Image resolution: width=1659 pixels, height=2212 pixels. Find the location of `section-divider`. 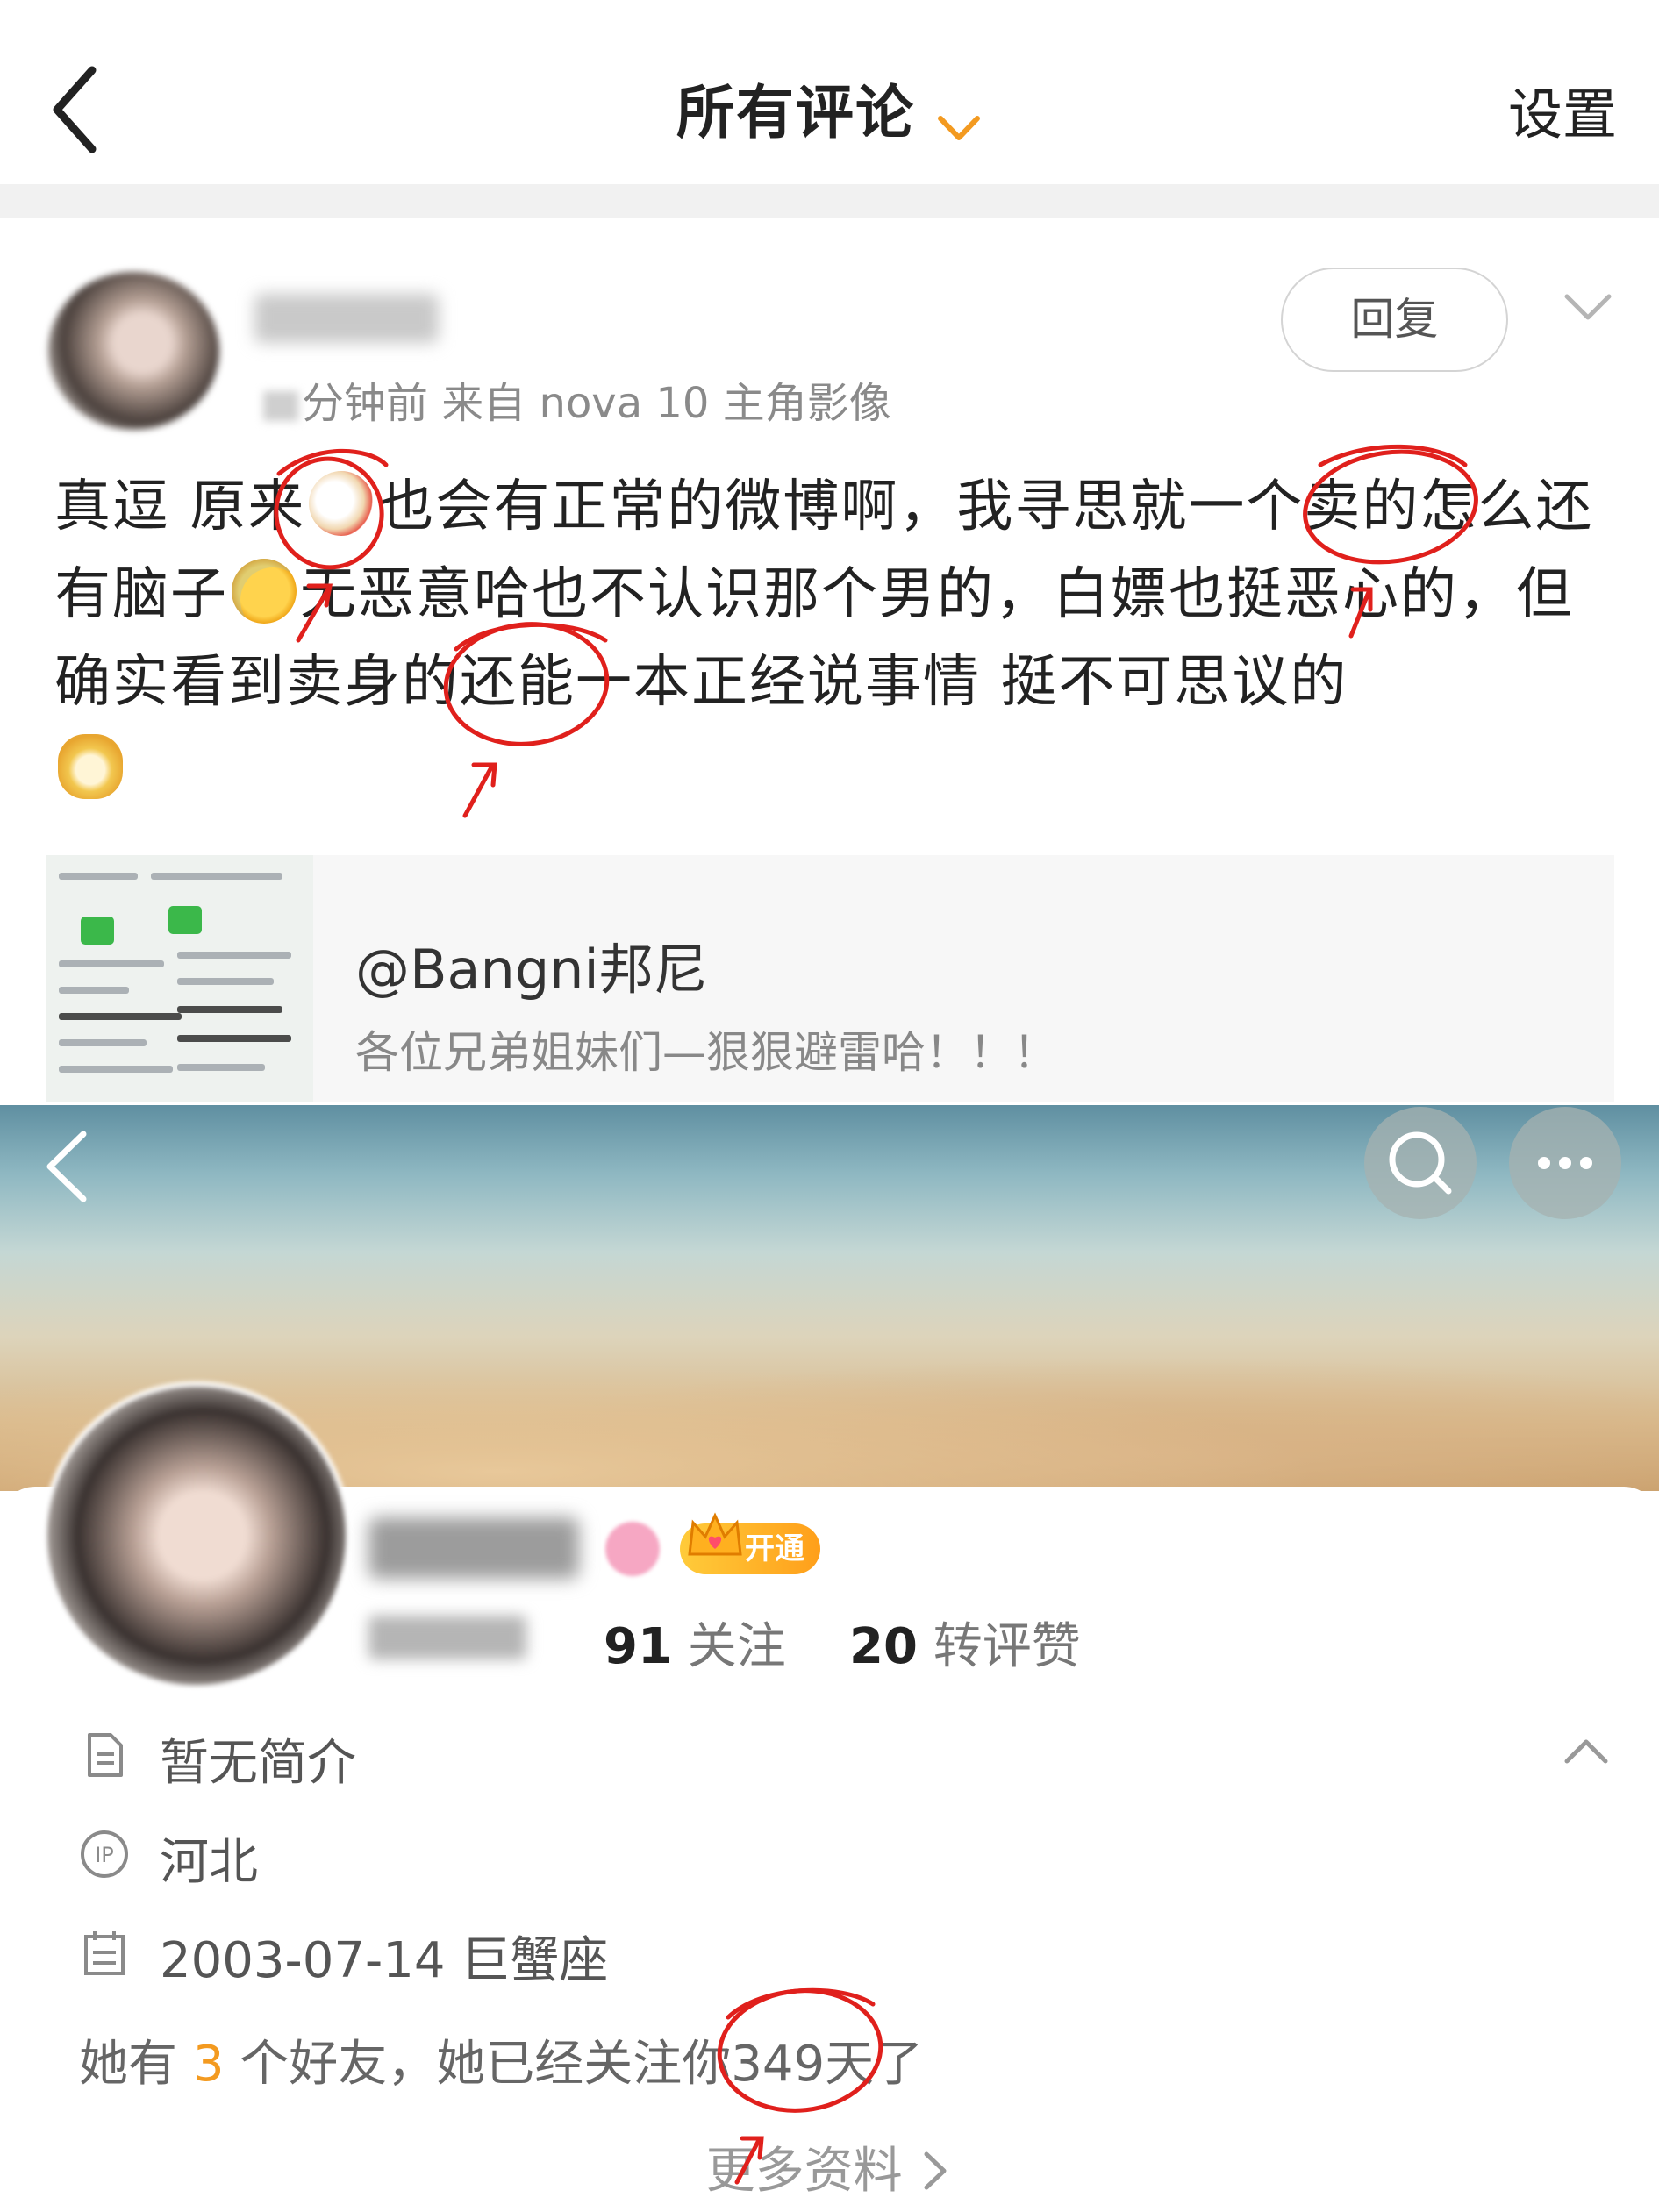

section-divider is located at coordinates (829, 201).